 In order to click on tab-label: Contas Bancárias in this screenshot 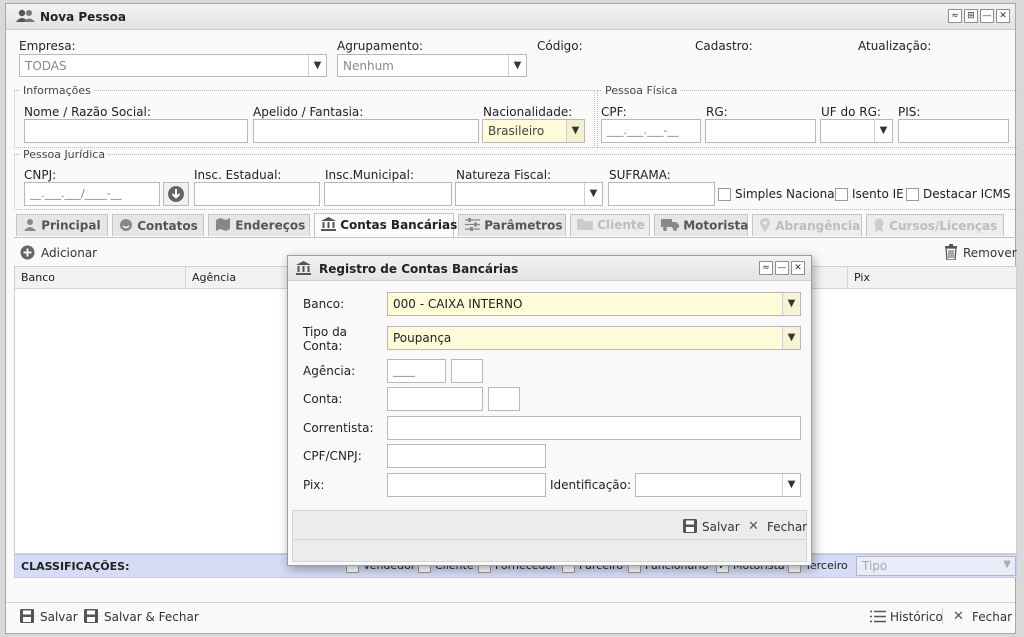, I will do `click(399, 225)`.